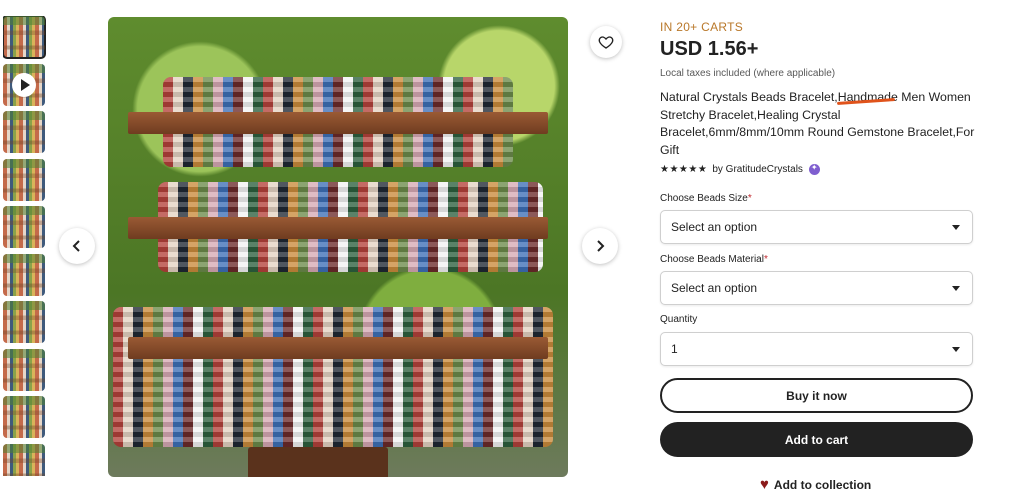 This screenshot has height=491, width=1024. Describe the element at coordinates (684, 169) in the screenshot. I see `star-rating-icon: ★★★★★` at that location.